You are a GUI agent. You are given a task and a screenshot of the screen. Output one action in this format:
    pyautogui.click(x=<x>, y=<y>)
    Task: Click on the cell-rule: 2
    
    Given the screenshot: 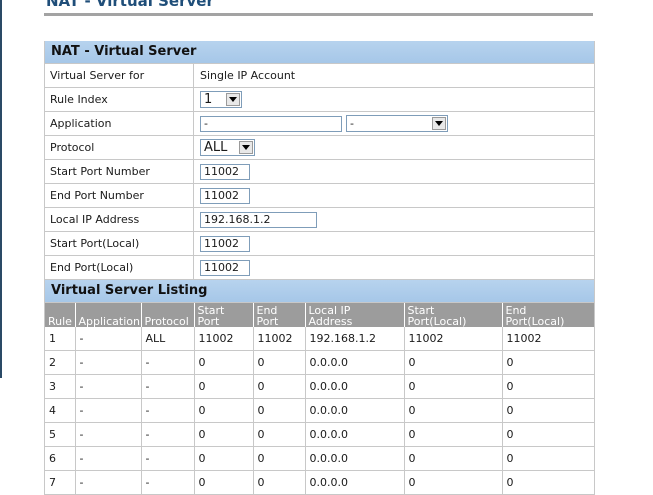 What is the action you would take?
    pyautogui.click(x=60, y=362)
    